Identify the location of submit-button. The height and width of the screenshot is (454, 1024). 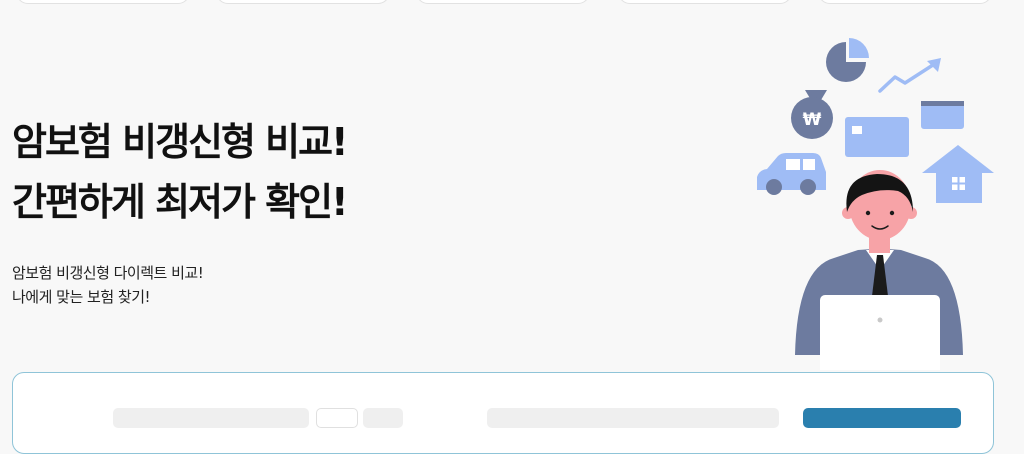
(882, 418).